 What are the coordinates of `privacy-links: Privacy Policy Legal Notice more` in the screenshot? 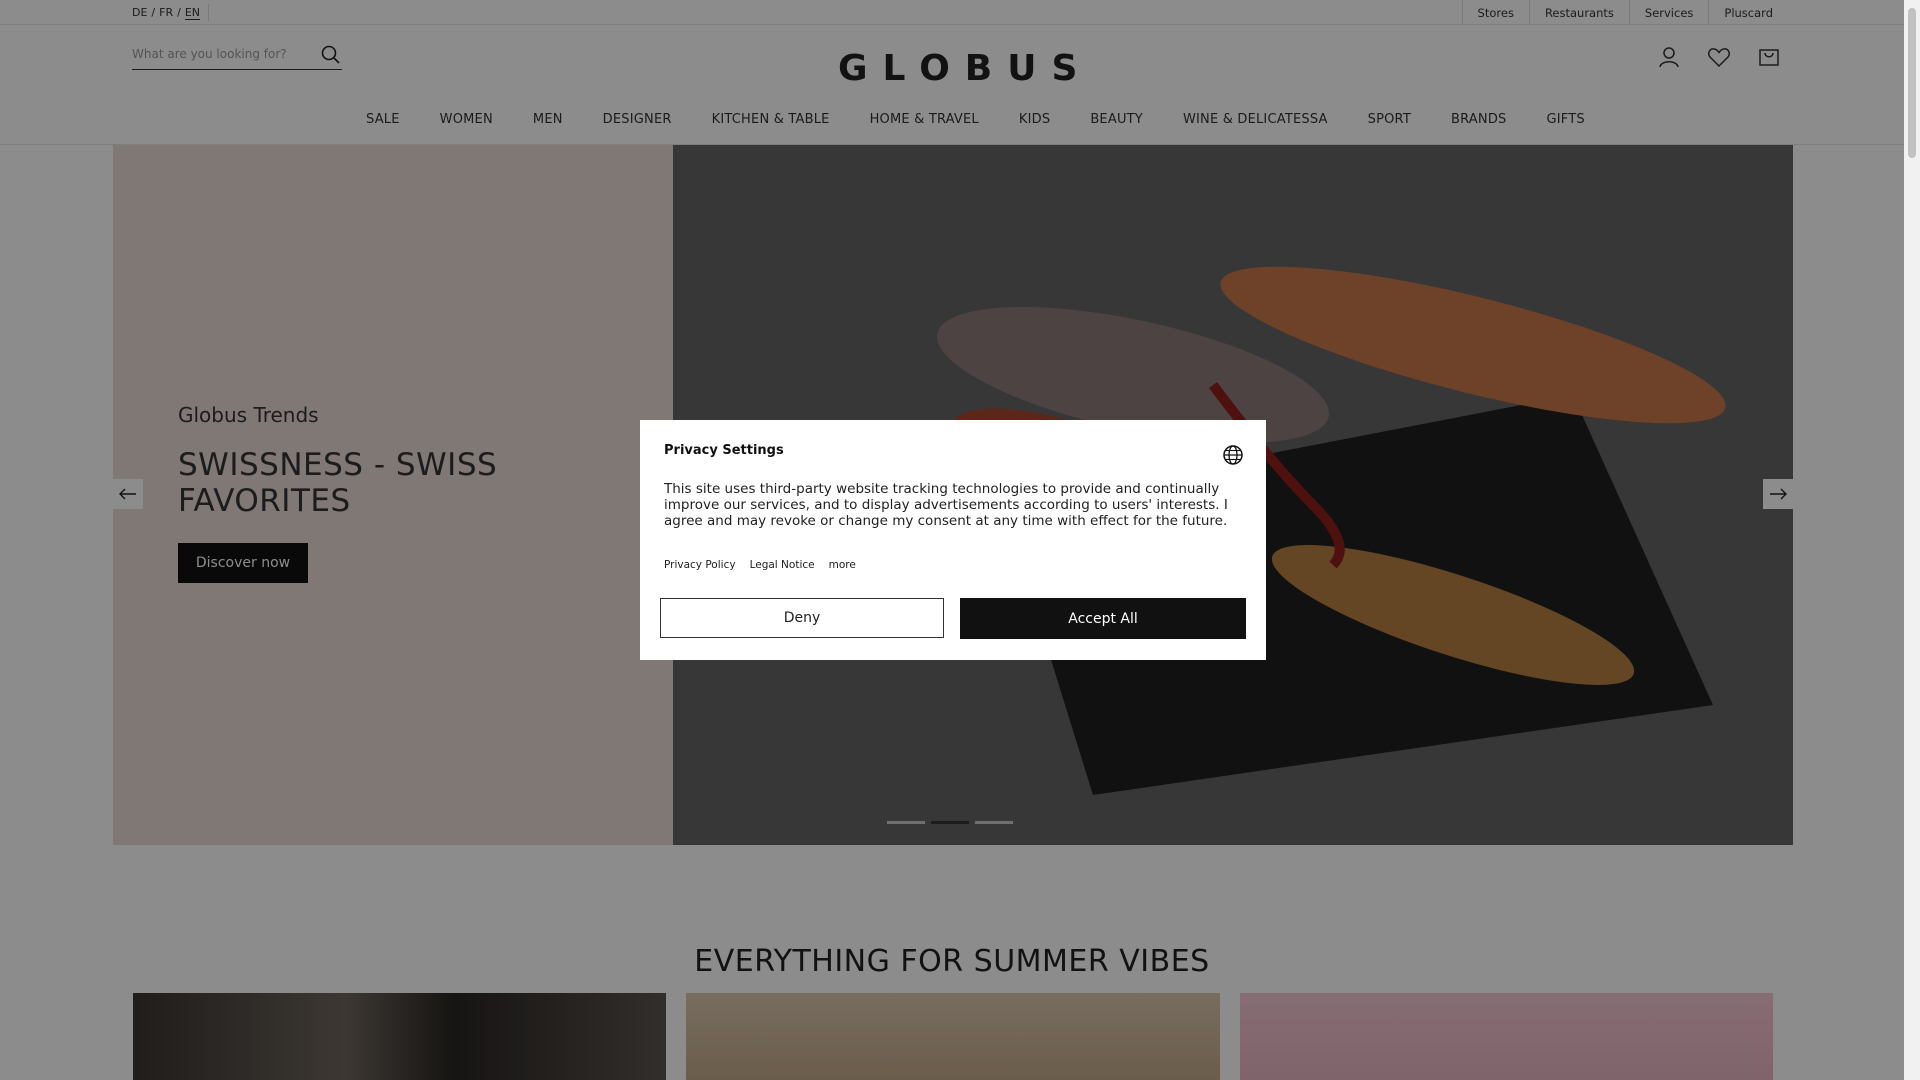 It's located at (760, 565).